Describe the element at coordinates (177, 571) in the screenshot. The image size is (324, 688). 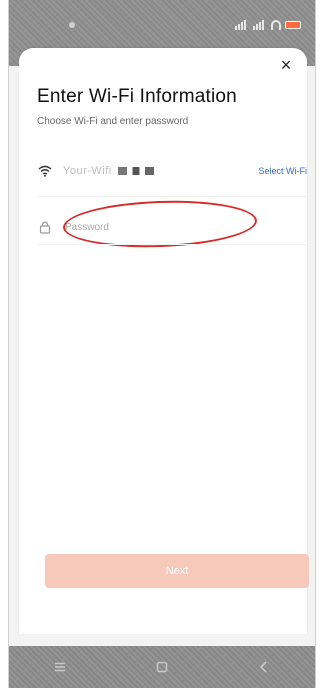
I see `next-button: Next` at that location.